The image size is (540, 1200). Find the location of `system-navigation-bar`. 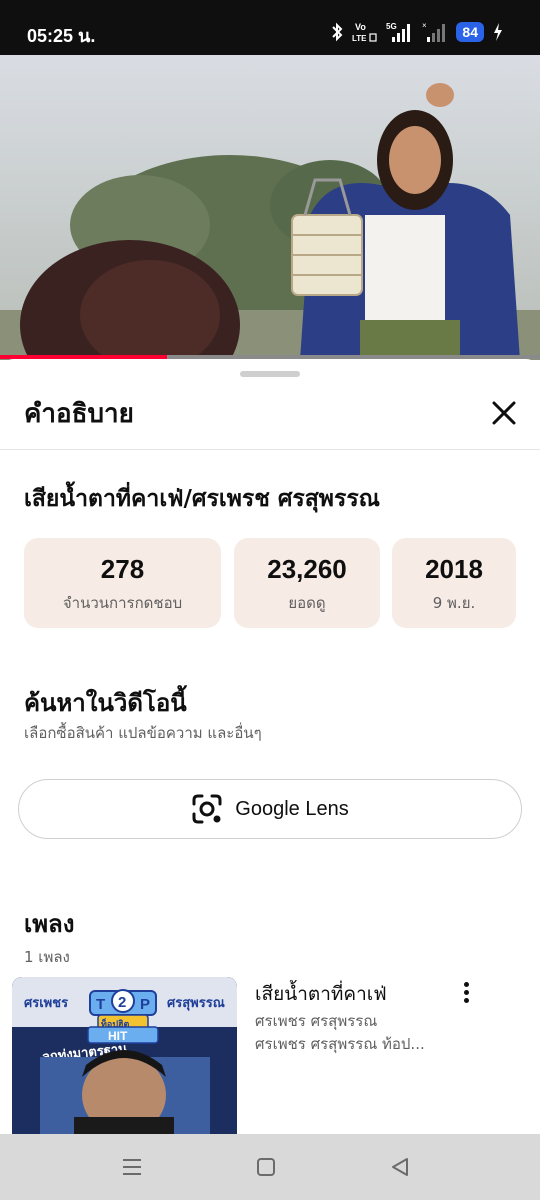

system-navigation-bar is located at coordinates (270, 1167).